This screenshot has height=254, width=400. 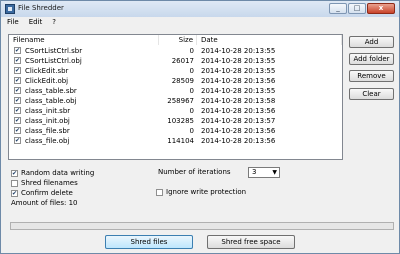 What do you see at coordinates (200, 22) in the screenshot?
I see `menu-bar: File Edit ?` at bounding box center [200, 22].